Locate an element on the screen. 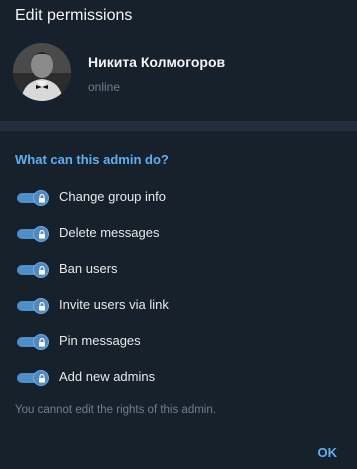 The image size is (357, 469). user-name: Никита Колмогоров is located at coordinates (157, 62).